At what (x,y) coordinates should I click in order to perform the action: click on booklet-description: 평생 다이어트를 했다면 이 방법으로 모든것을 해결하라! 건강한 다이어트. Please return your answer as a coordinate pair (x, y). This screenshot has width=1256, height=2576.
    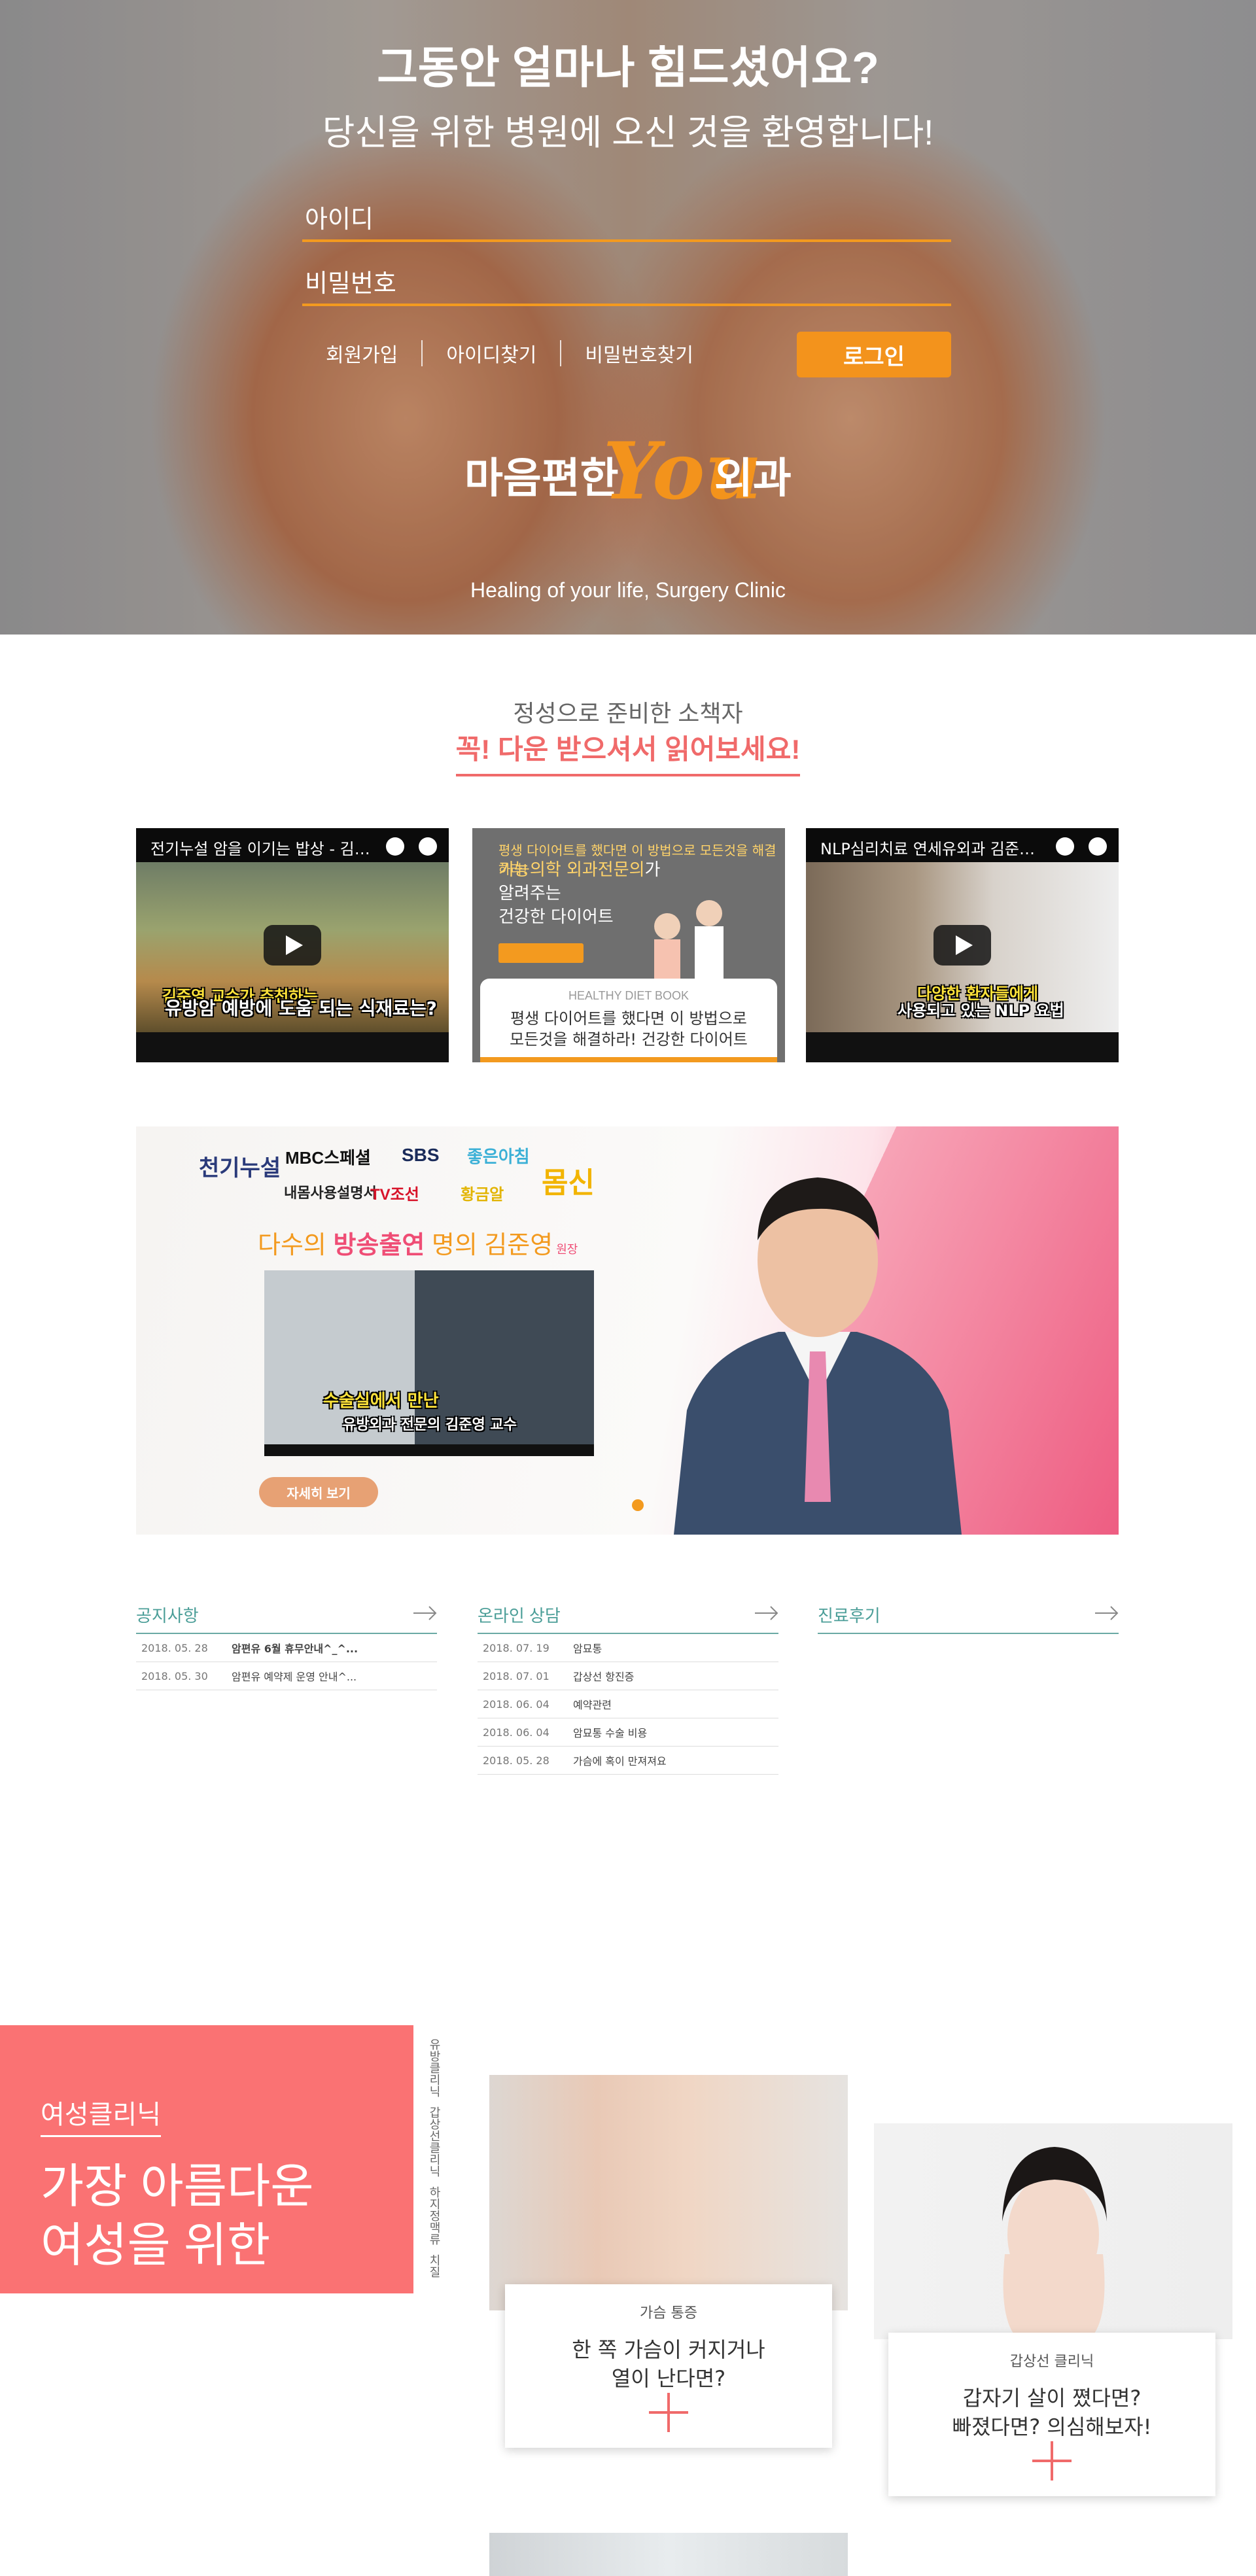
    Looking at the image, I should click on (628, 1029).